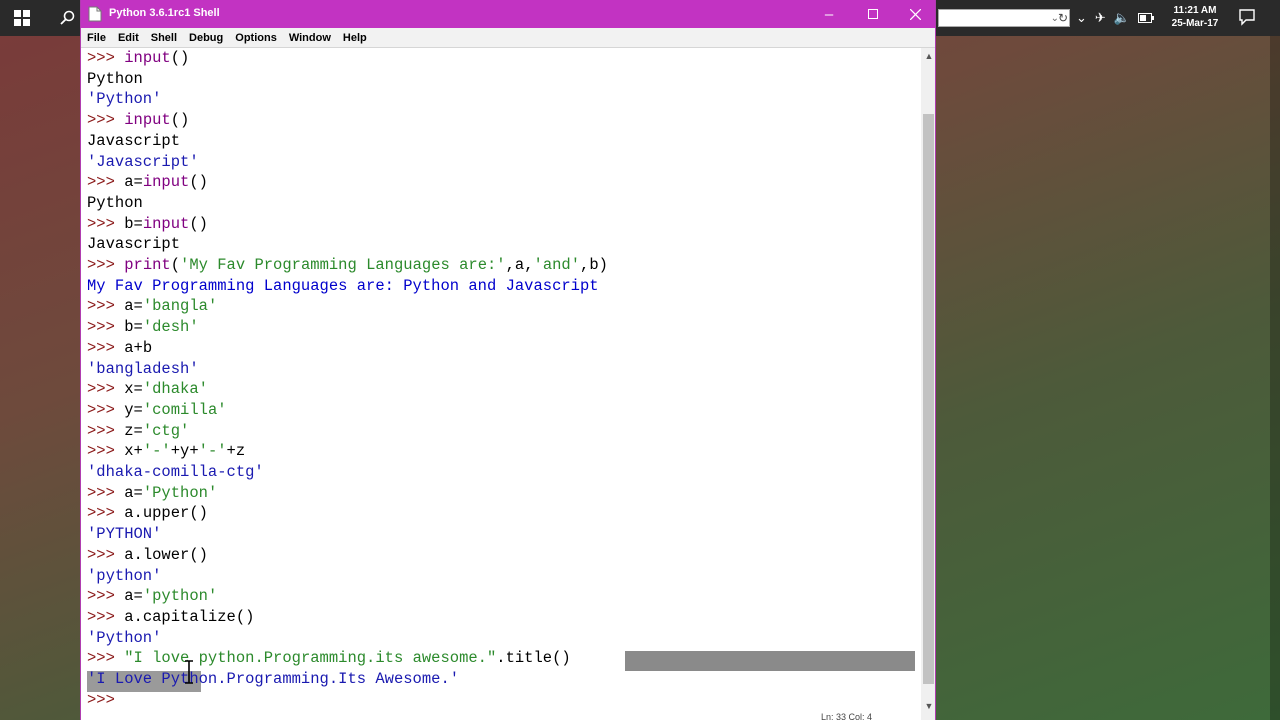 The image size is (1280, 720). I want to click on shell-text: 'and', so click(557, 265).